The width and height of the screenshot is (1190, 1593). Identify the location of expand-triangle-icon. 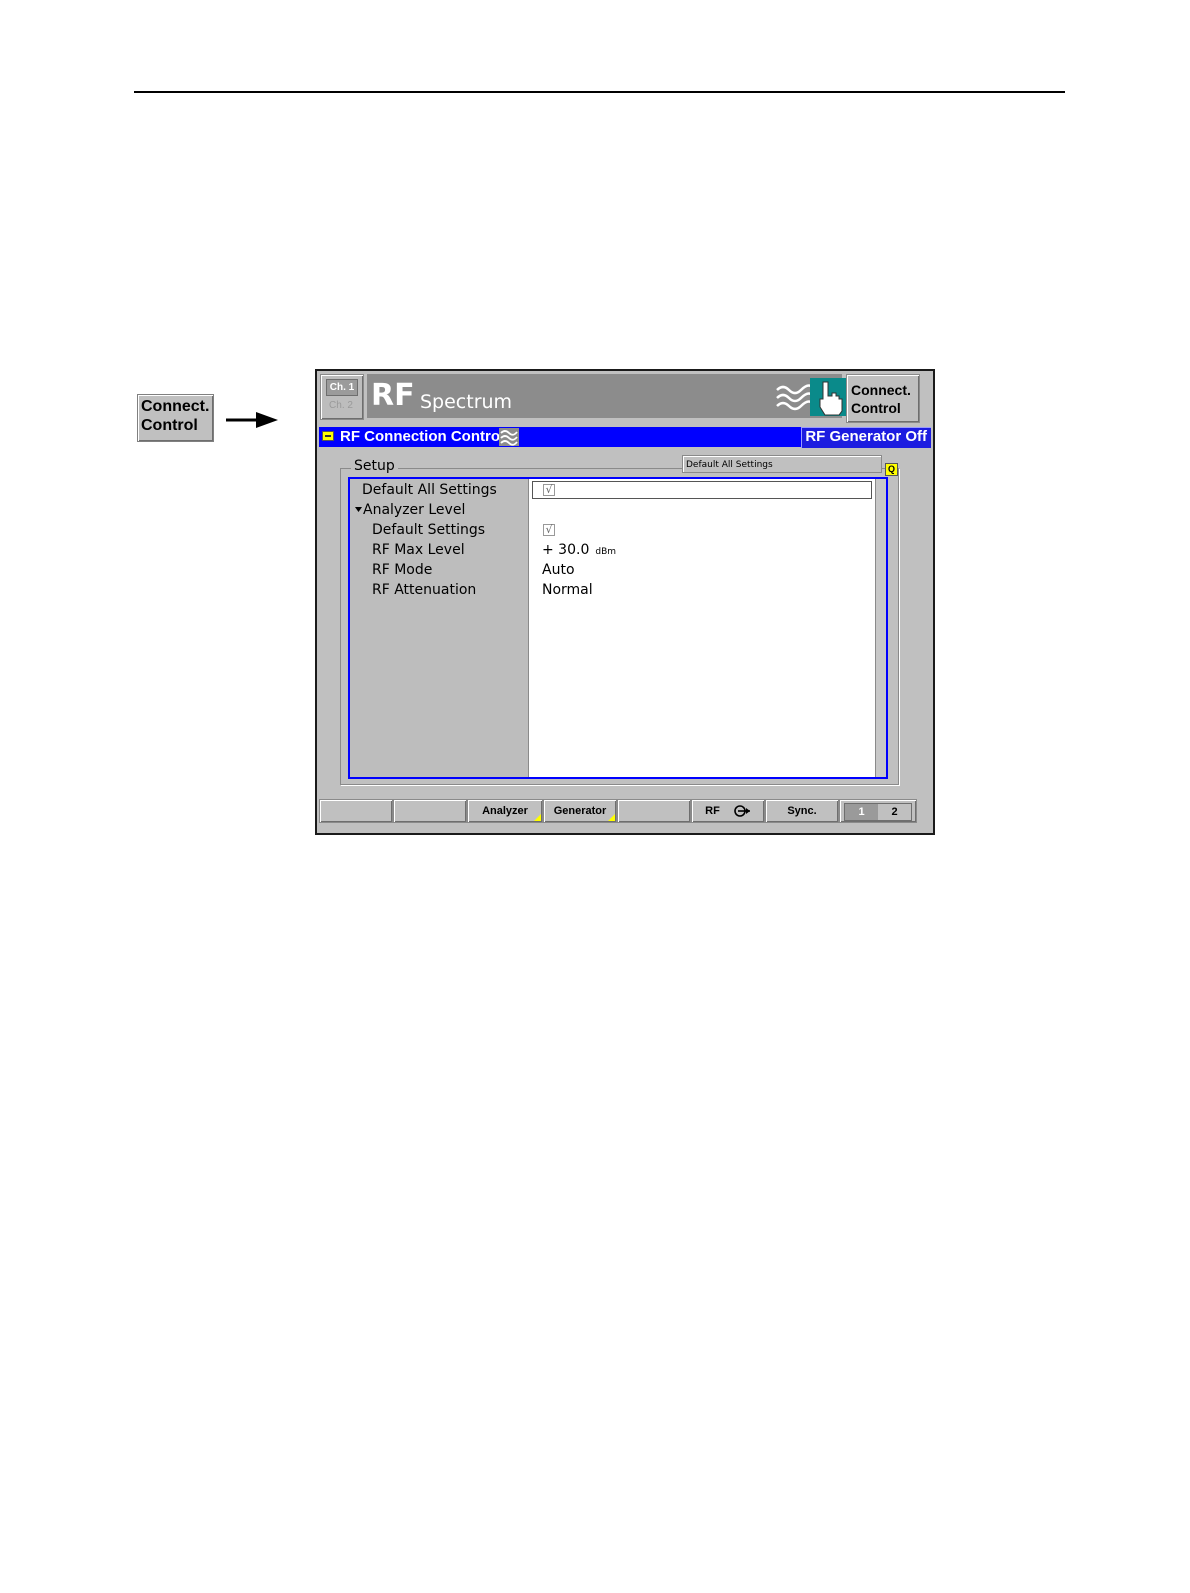
(358, 509).